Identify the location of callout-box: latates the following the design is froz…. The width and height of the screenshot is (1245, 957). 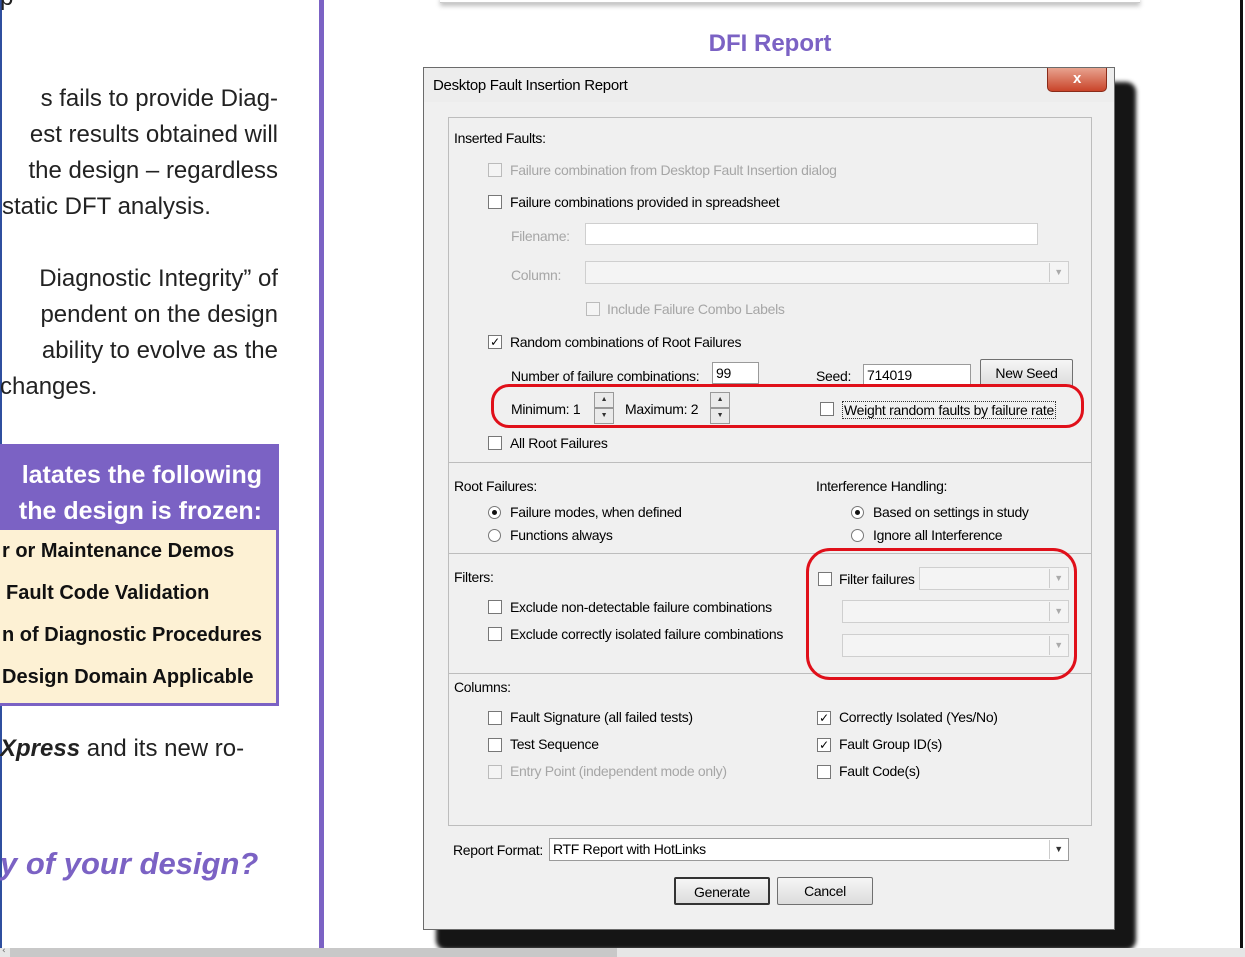
(139, 575).